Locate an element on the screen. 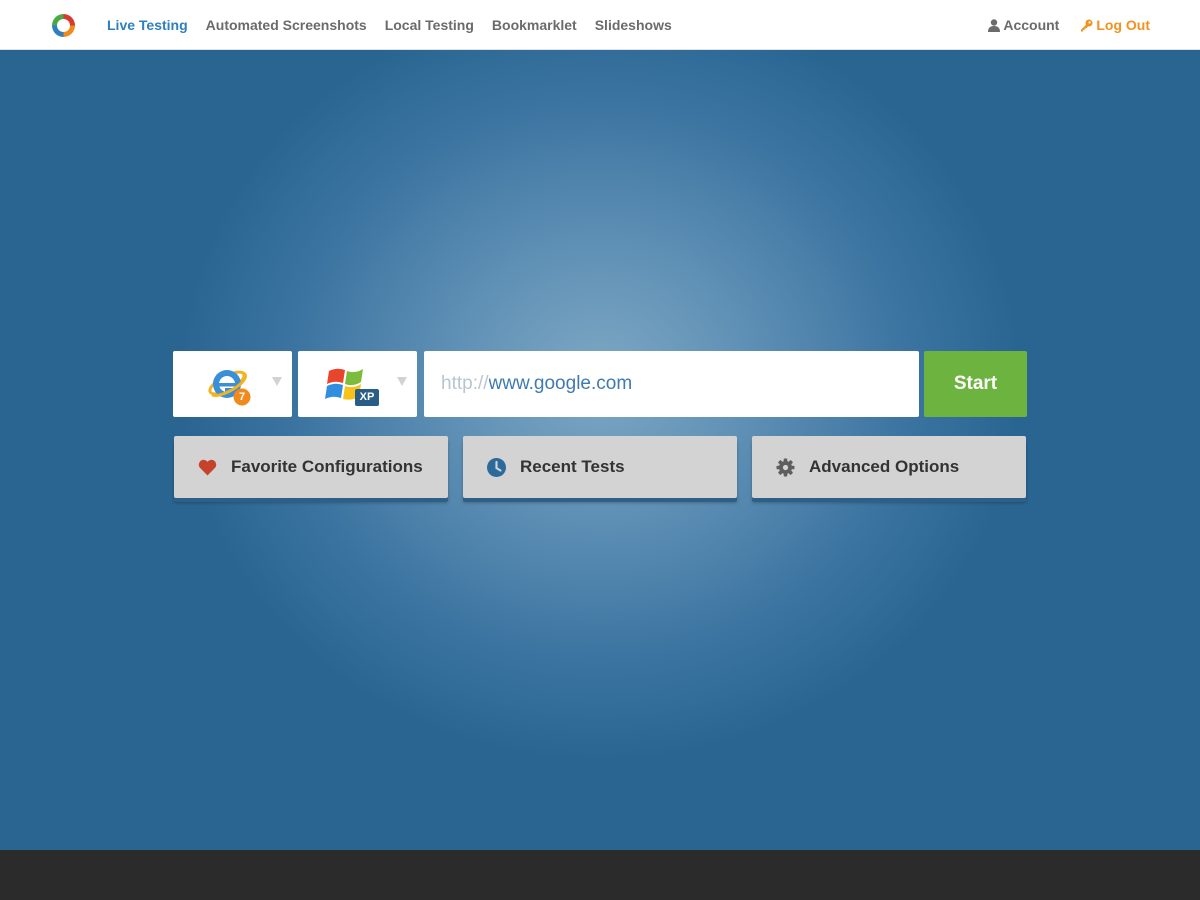 The image size is (1200, 900). logout-link: Log Out is located at coordinates (1115, 25).